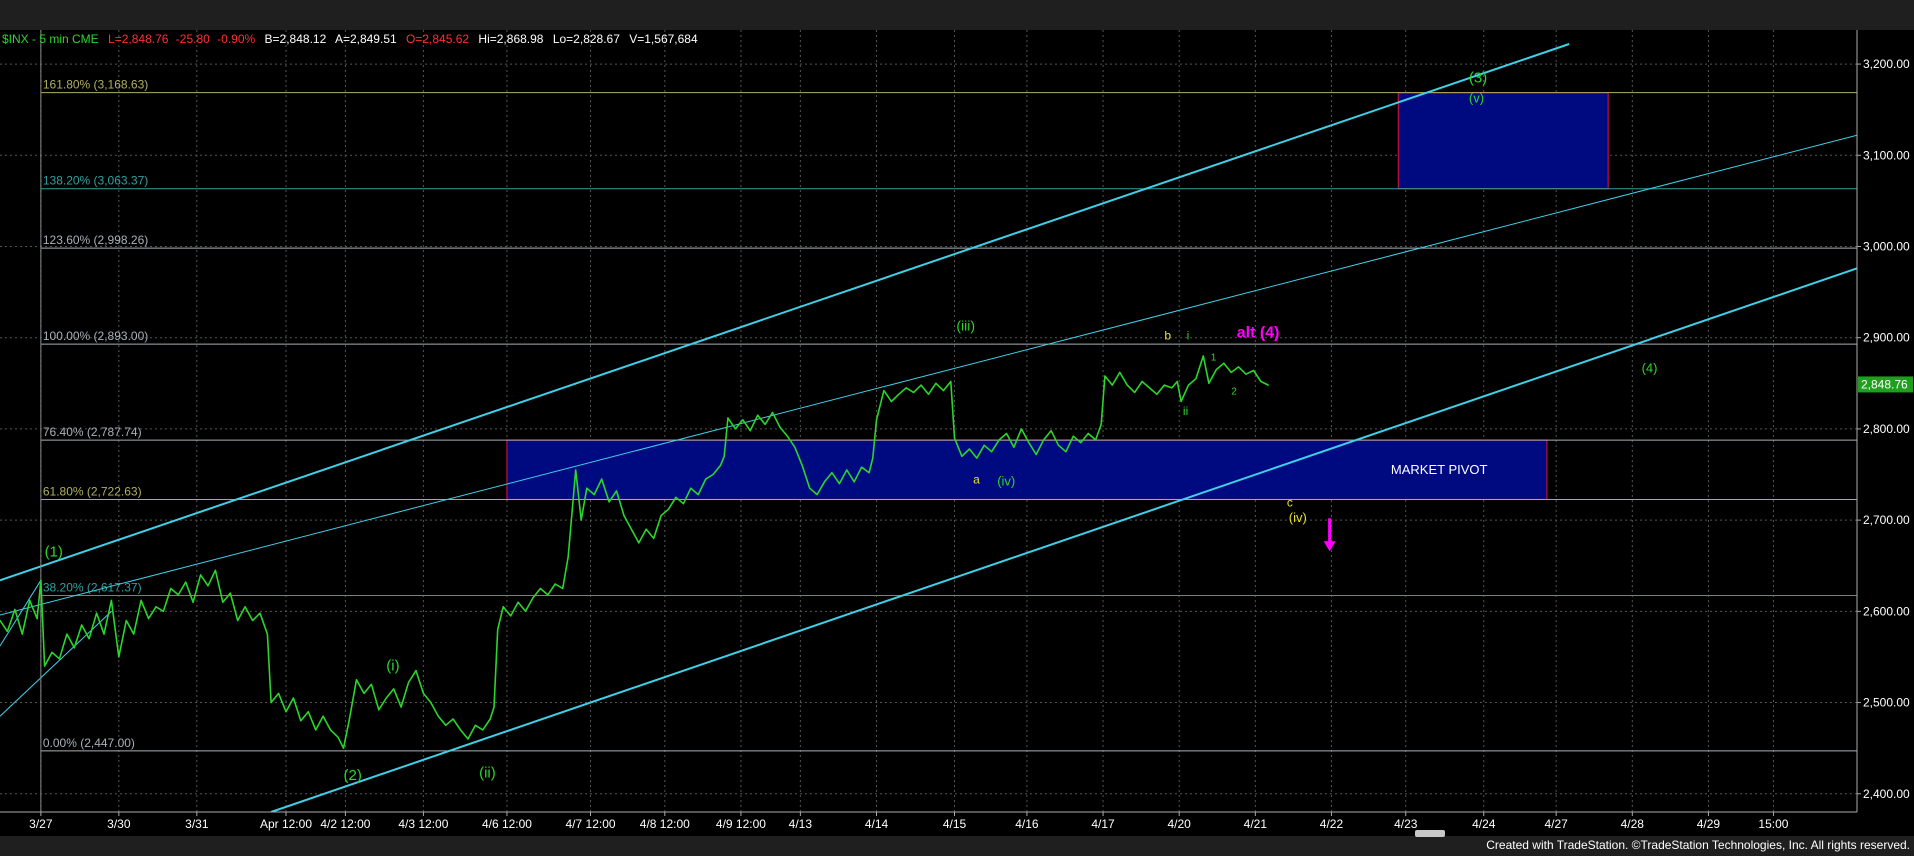  I want to click on wave-label: (ii), so click(487, 772).